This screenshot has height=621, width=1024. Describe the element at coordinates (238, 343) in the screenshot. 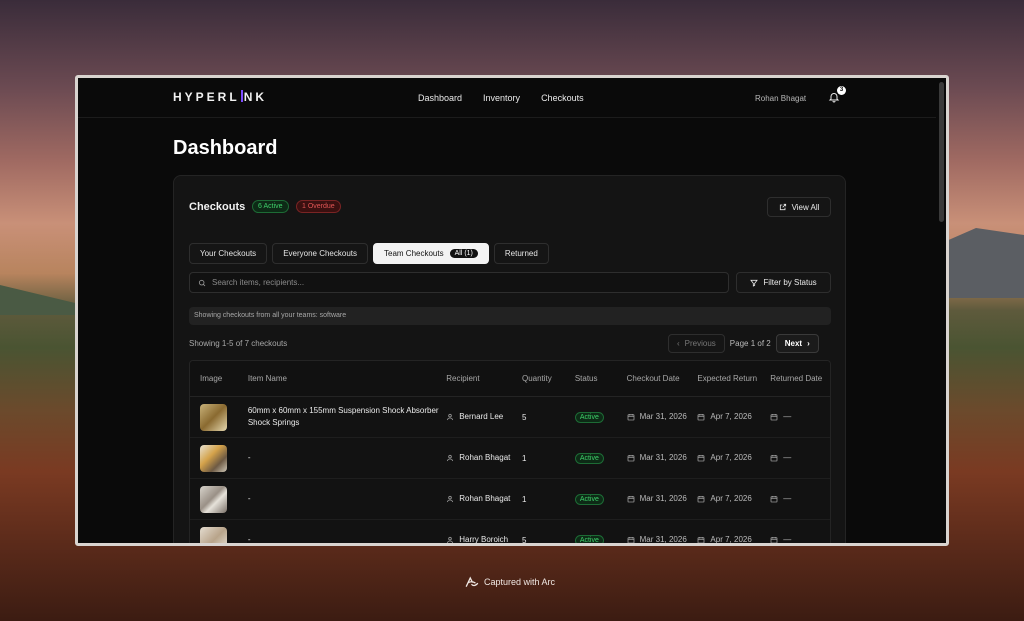

I see `showing-count: Showing 1-5 of 7 checkouts` at that location.